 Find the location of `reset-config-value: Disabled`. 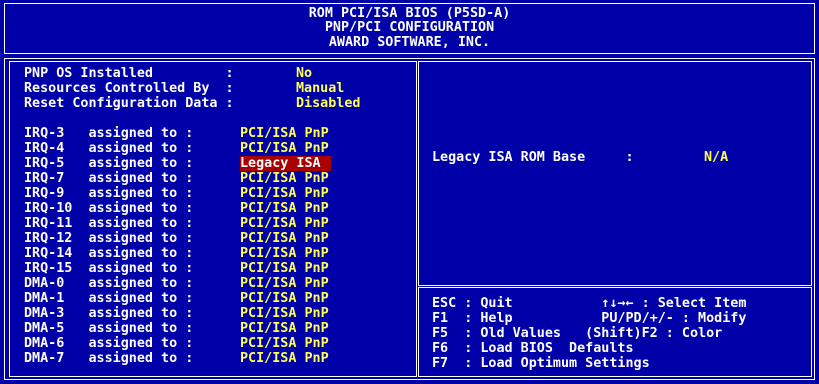

reset-config-value: Disabled is located at coordinates (328, 103).